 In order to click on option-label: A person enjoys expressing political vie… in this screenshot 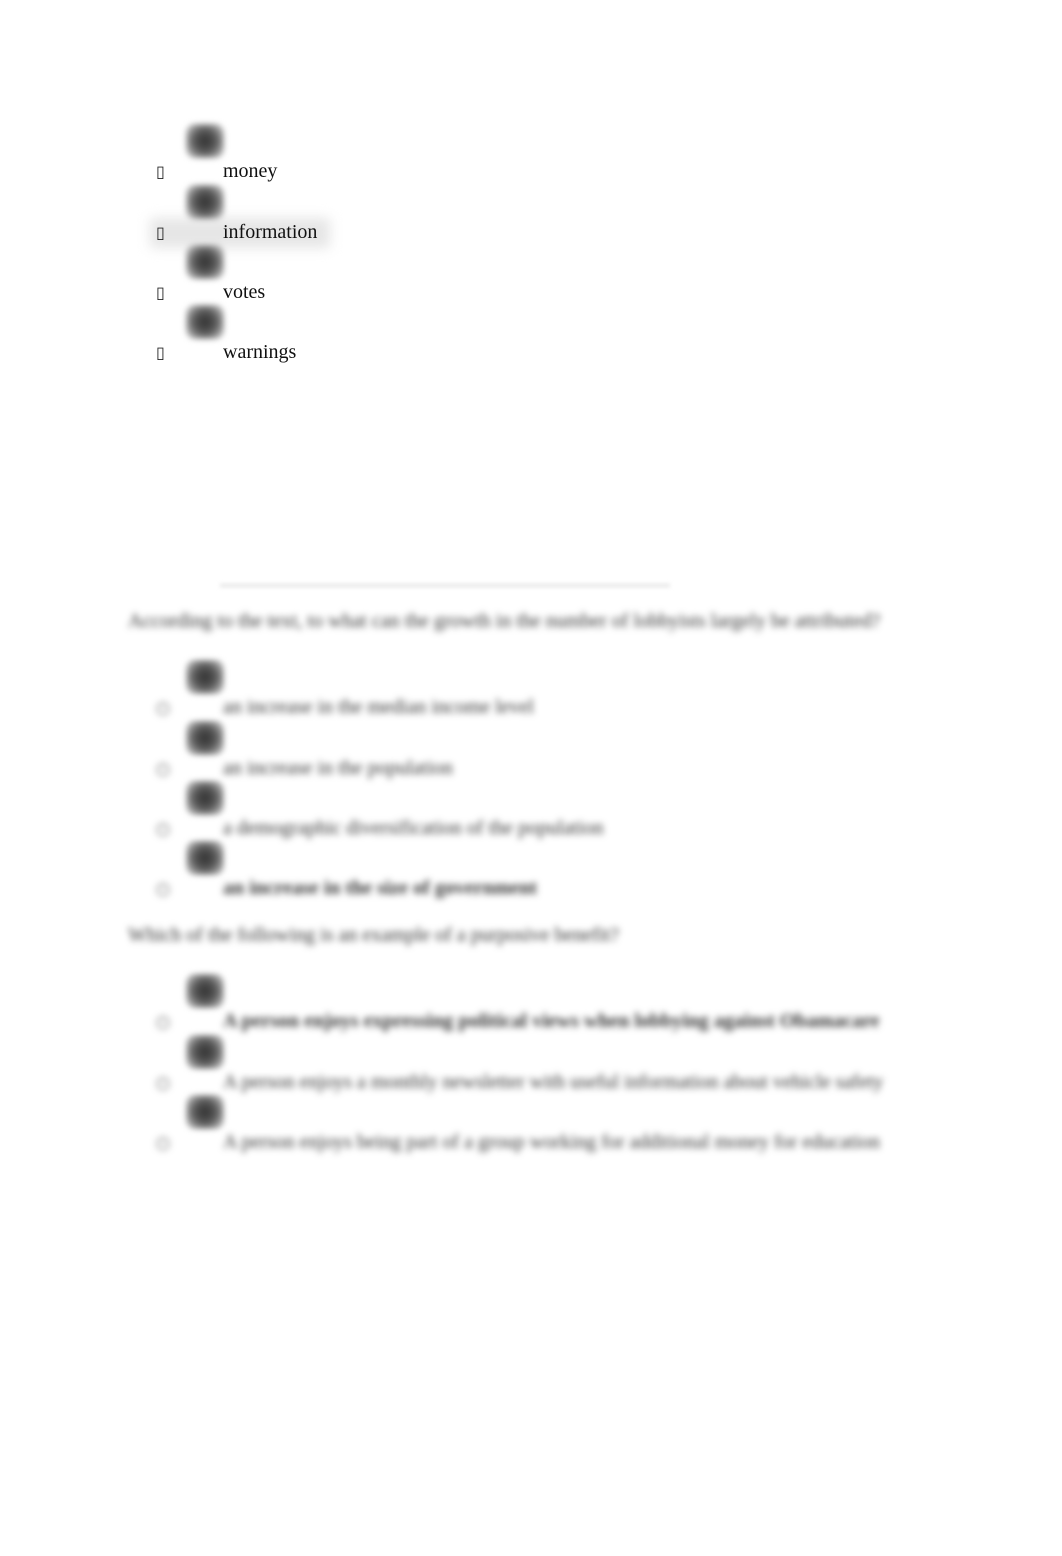, I will do `click(551, 1021)`.